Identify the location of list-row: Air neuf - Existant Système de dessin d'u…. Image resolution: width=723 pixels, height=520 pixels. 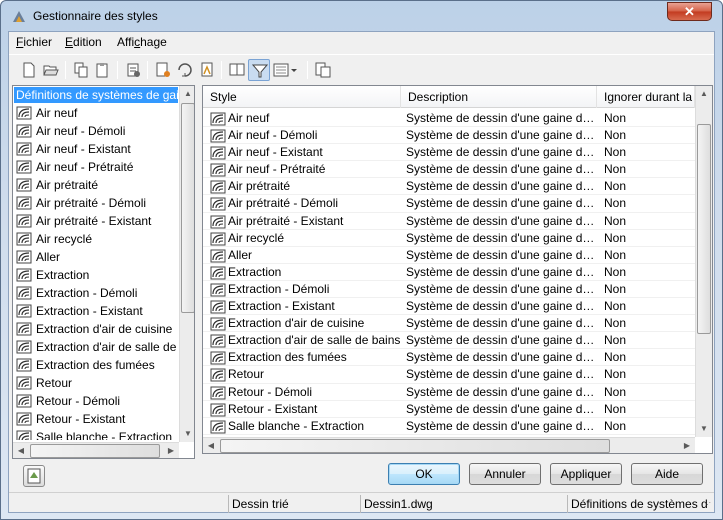
(449, 153).